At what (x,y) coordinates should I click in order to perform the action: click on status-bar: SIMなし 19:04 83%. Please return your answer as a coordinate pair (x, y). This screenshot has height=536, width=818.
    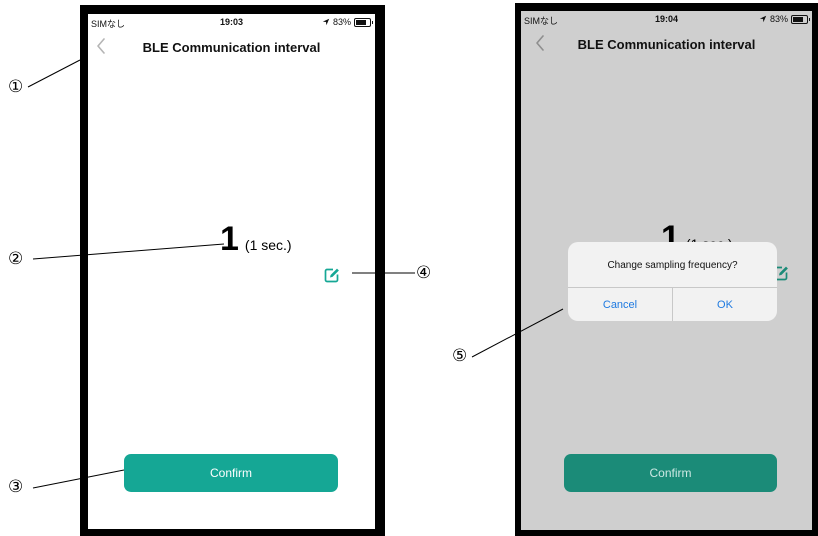
    Looking at the image, I should click on (666, 19).